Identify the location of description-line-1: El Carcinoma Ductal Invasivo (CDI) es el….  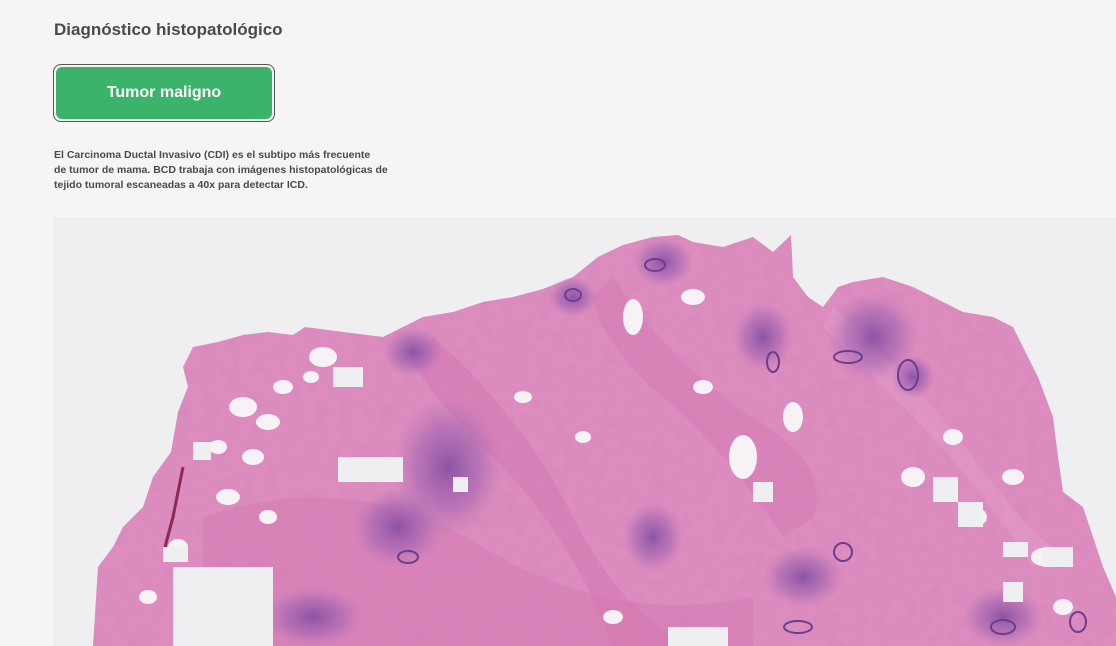
(212, 155).